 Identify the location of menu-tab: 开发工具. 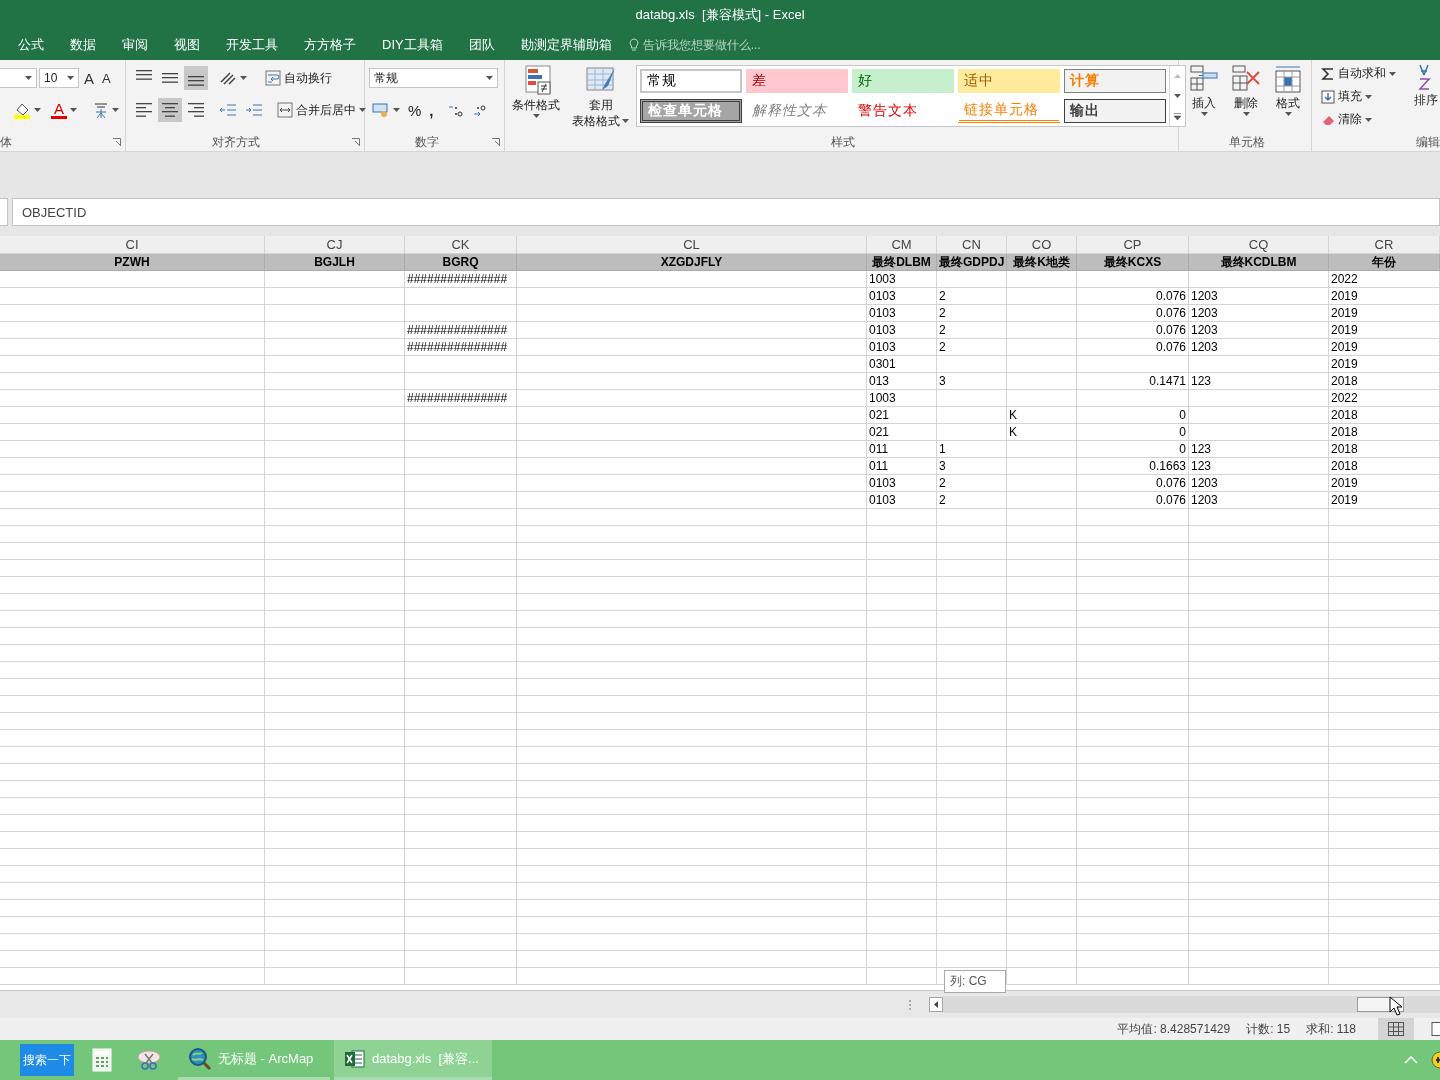
(252, 45).